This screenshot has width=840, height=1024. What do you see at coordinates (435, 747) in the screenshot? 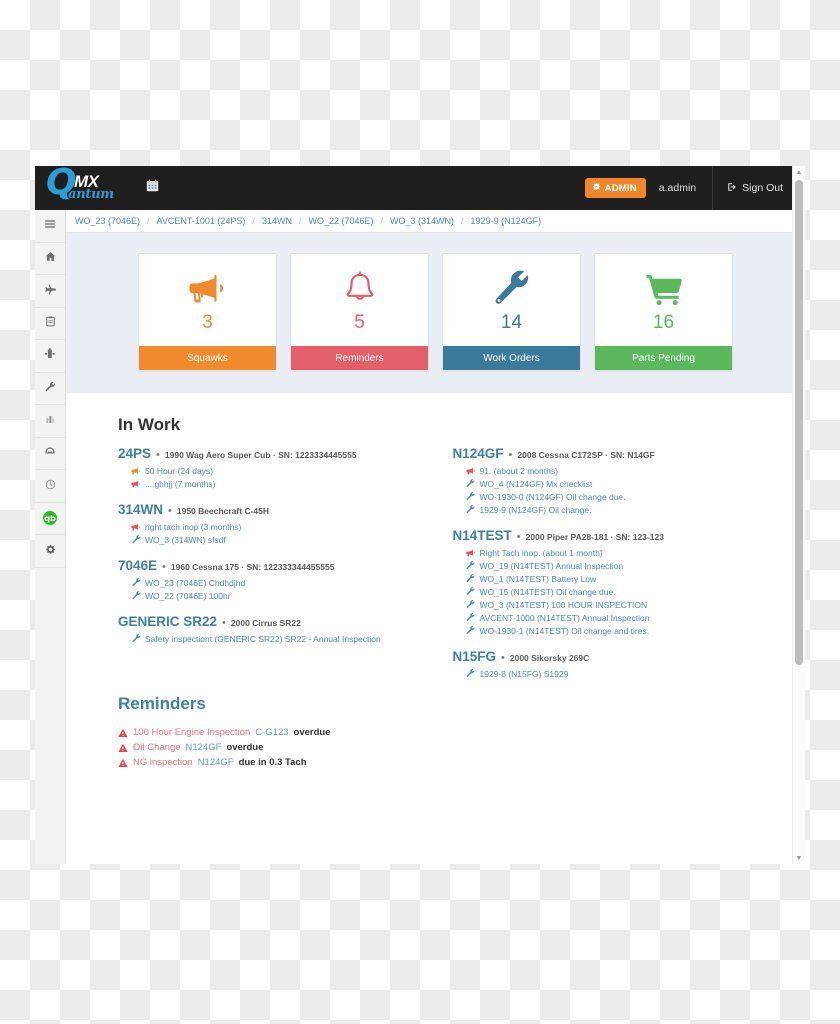
I see `reminder-item: Oil Change N124GF overdue` at bounding box center [435, 747].